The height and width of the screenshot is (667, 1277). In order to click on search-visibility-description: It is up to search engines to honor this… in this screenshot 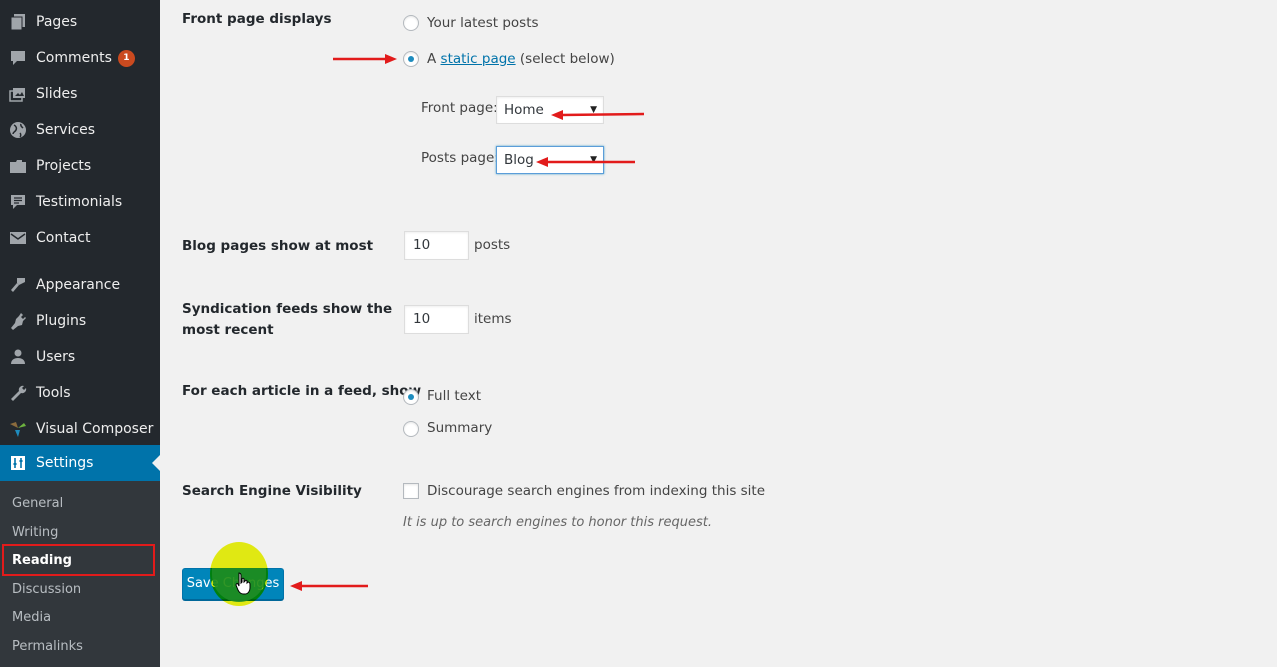, I will do `click(557, 522)`.